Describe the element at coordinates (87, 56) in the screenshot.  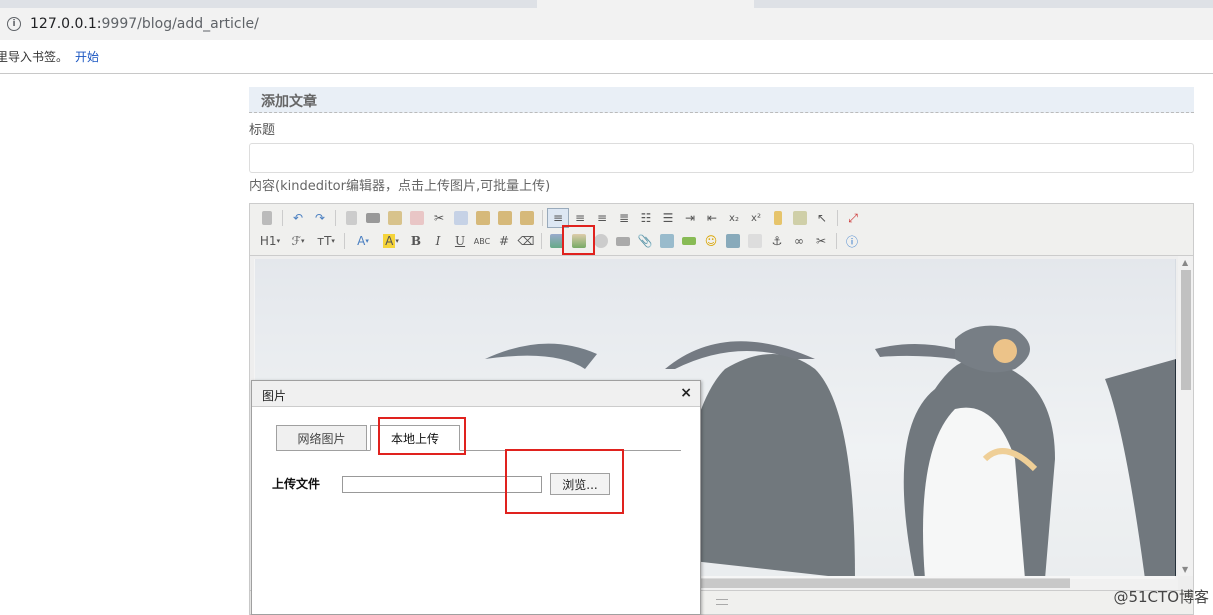
I see `bookmark-start-link: 开始` at that location.